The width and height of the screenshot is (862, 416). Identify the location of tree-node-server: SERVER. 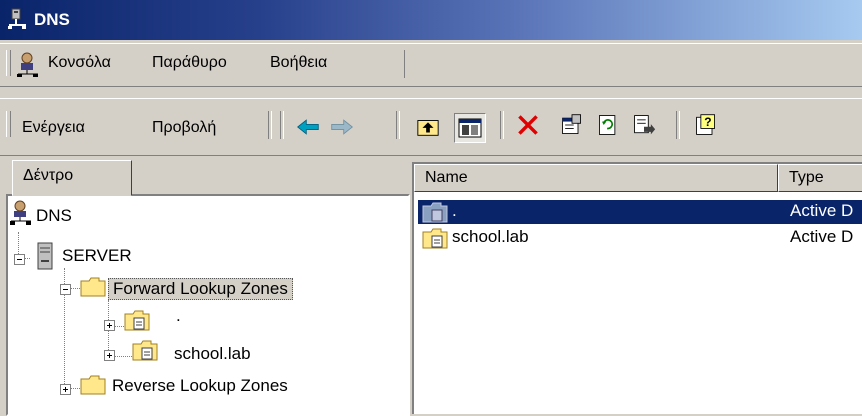
(97, 256).